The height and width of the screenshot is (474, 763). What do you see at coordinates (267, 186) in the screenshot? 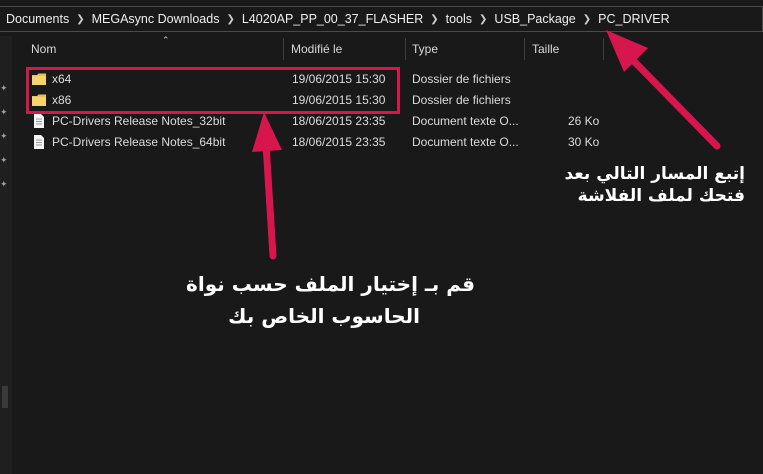
I see `arrow-to-folders-icon` at bounding box center [267, 186].